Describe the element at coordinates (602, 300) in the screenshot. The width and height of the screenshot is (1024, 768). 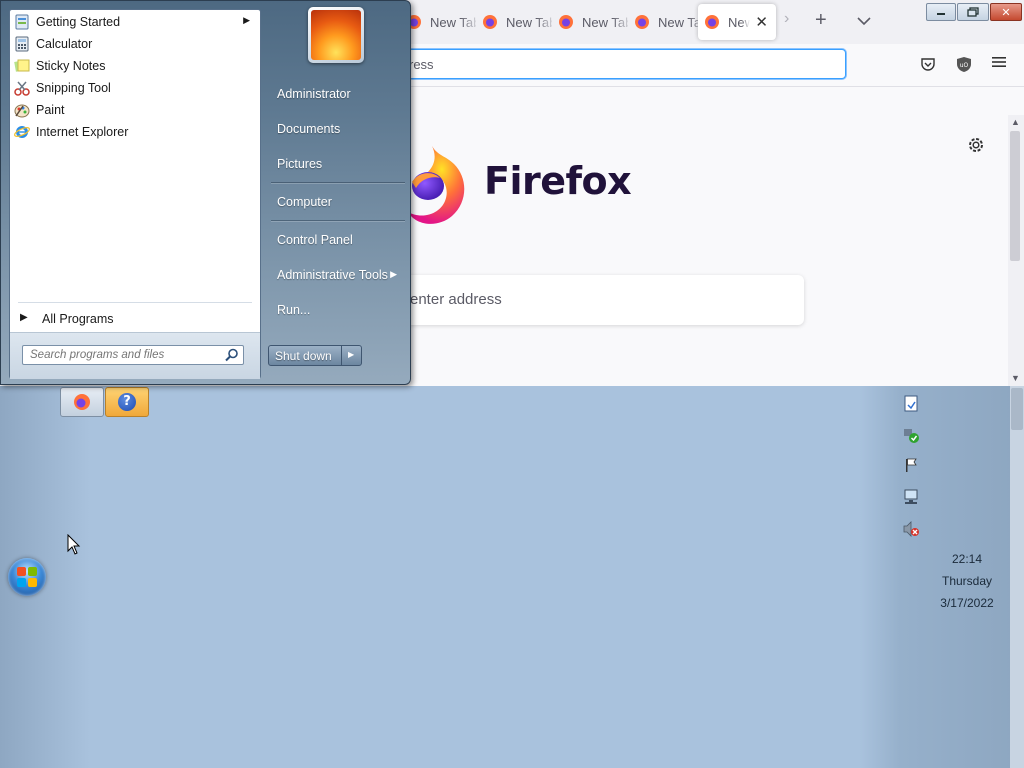
I see `newtab-search-box: enter address` at that location.